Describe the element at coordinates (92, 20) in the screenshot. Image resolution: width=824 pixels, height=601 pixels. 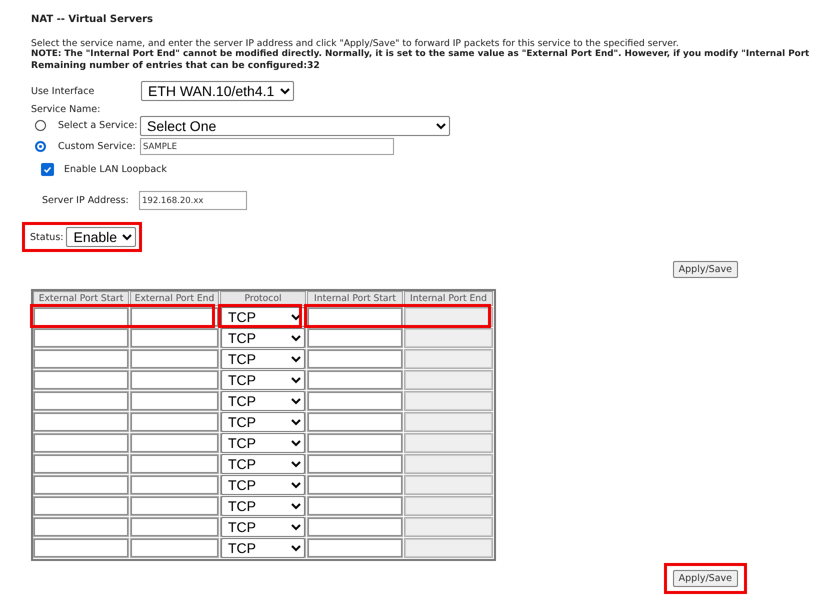
I see `page-title: NAT -- Virtual Servers` at that location.